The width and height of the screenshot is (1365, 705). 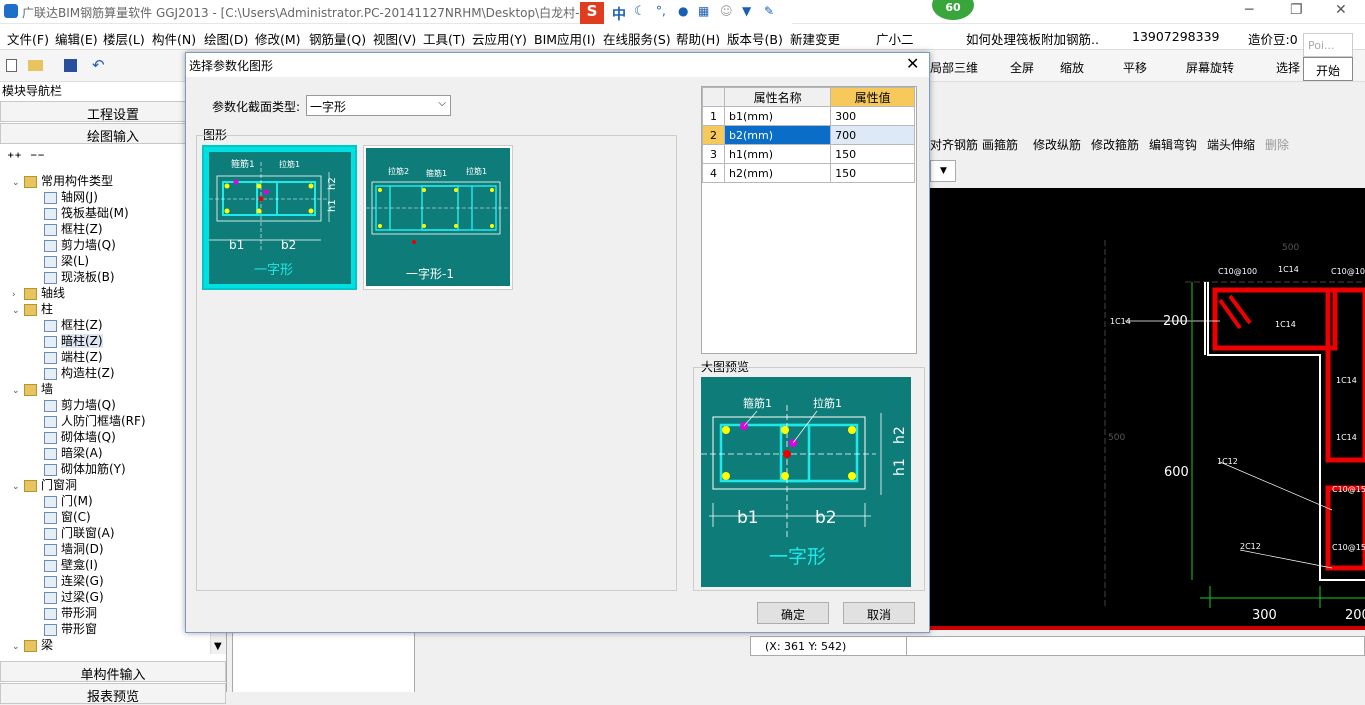 What do you see at coordinates (1175, 36) in the screenshot?
I see `menu-account: 13907298339` at bounding box center [1175, 36].